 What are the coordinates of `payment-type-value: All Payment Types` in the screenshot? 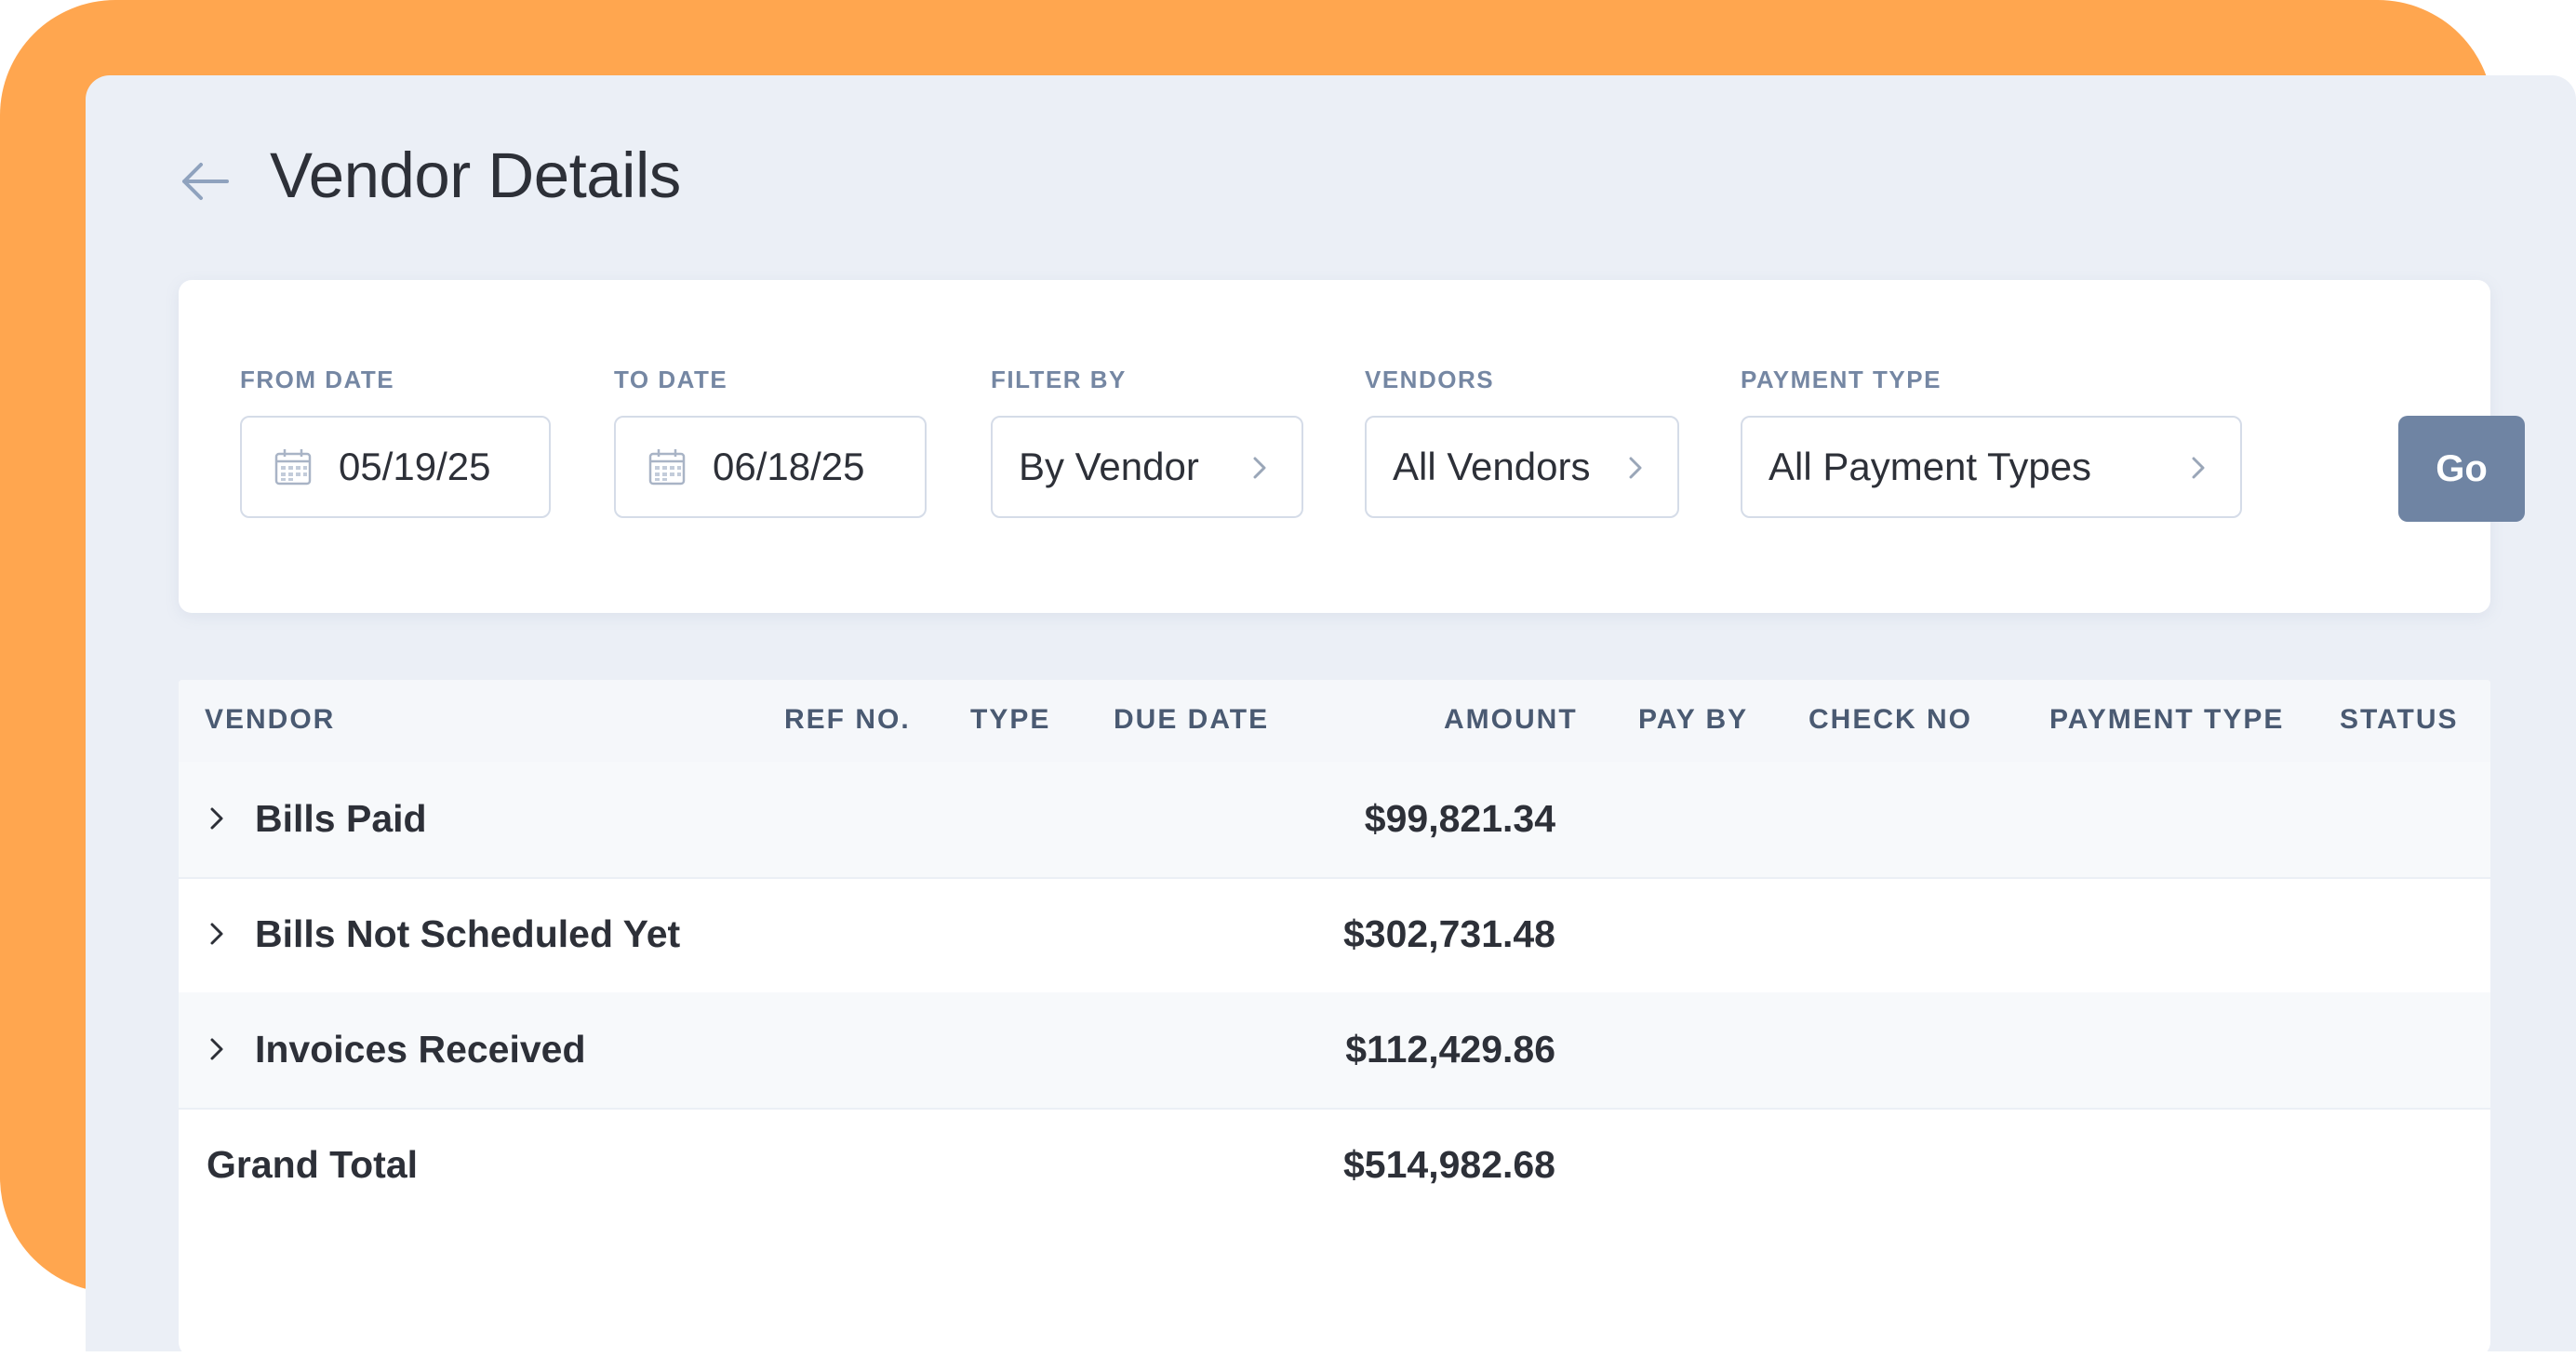 It's located at (1930, 466).